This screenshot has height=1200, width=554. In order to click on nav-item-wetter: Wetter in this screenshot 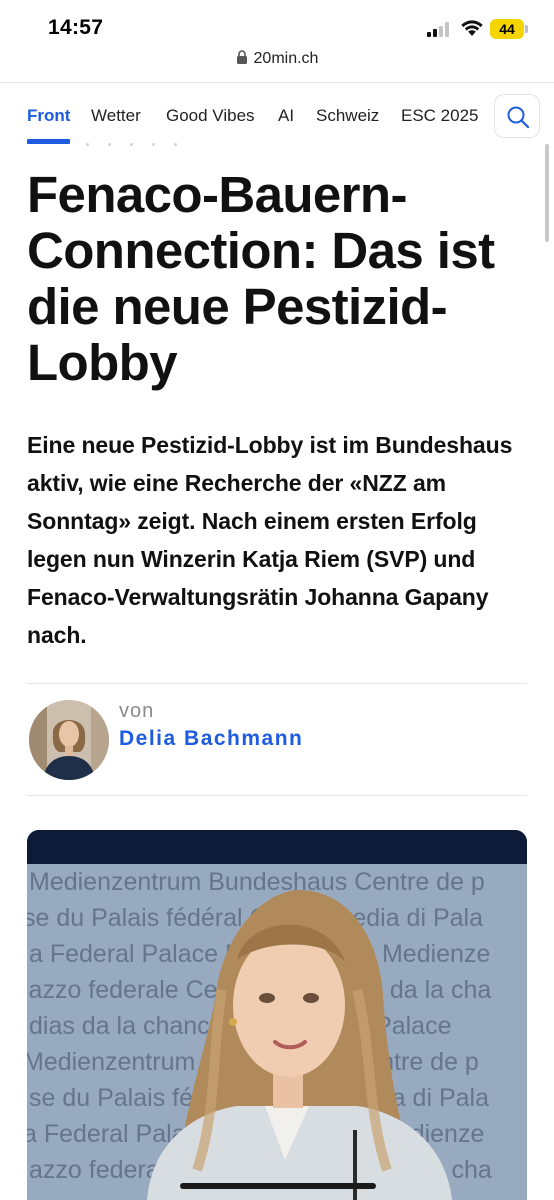, I will do `click(116, 116)`.